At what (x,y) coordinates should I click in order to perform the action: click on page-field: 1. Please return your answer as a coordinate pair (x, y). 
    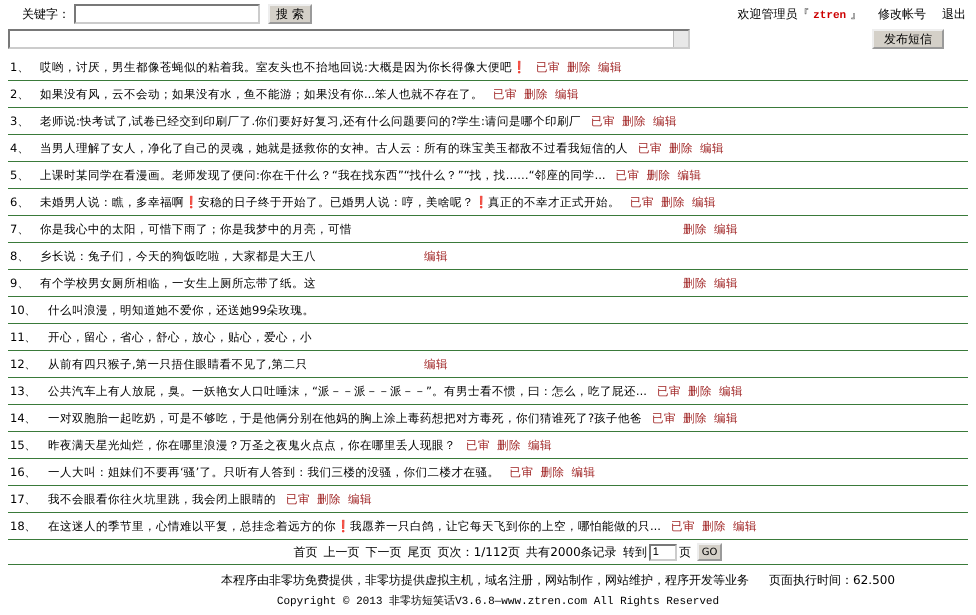
    Looking at the image, I should click on (662, 552).